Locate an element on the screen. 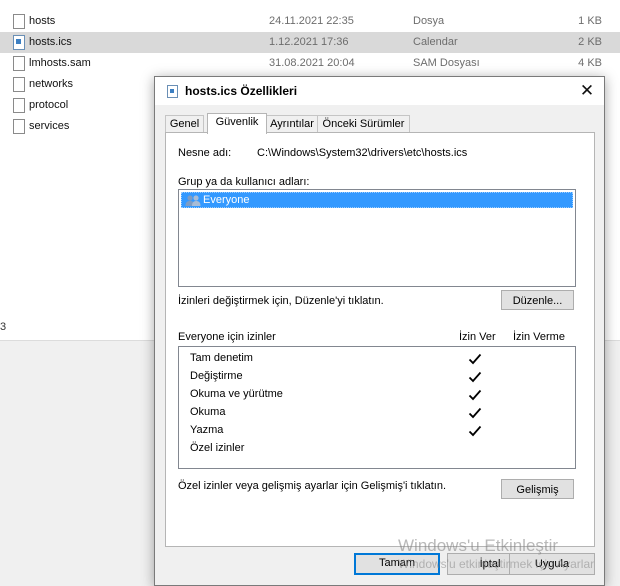  permission-name: Değiştirme is located at coordinates (216, 376).